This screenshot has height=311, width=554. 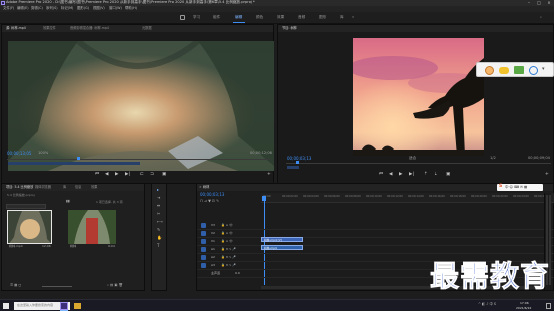 I want to click on tab-info: 信息, so click(x=78, y=187).